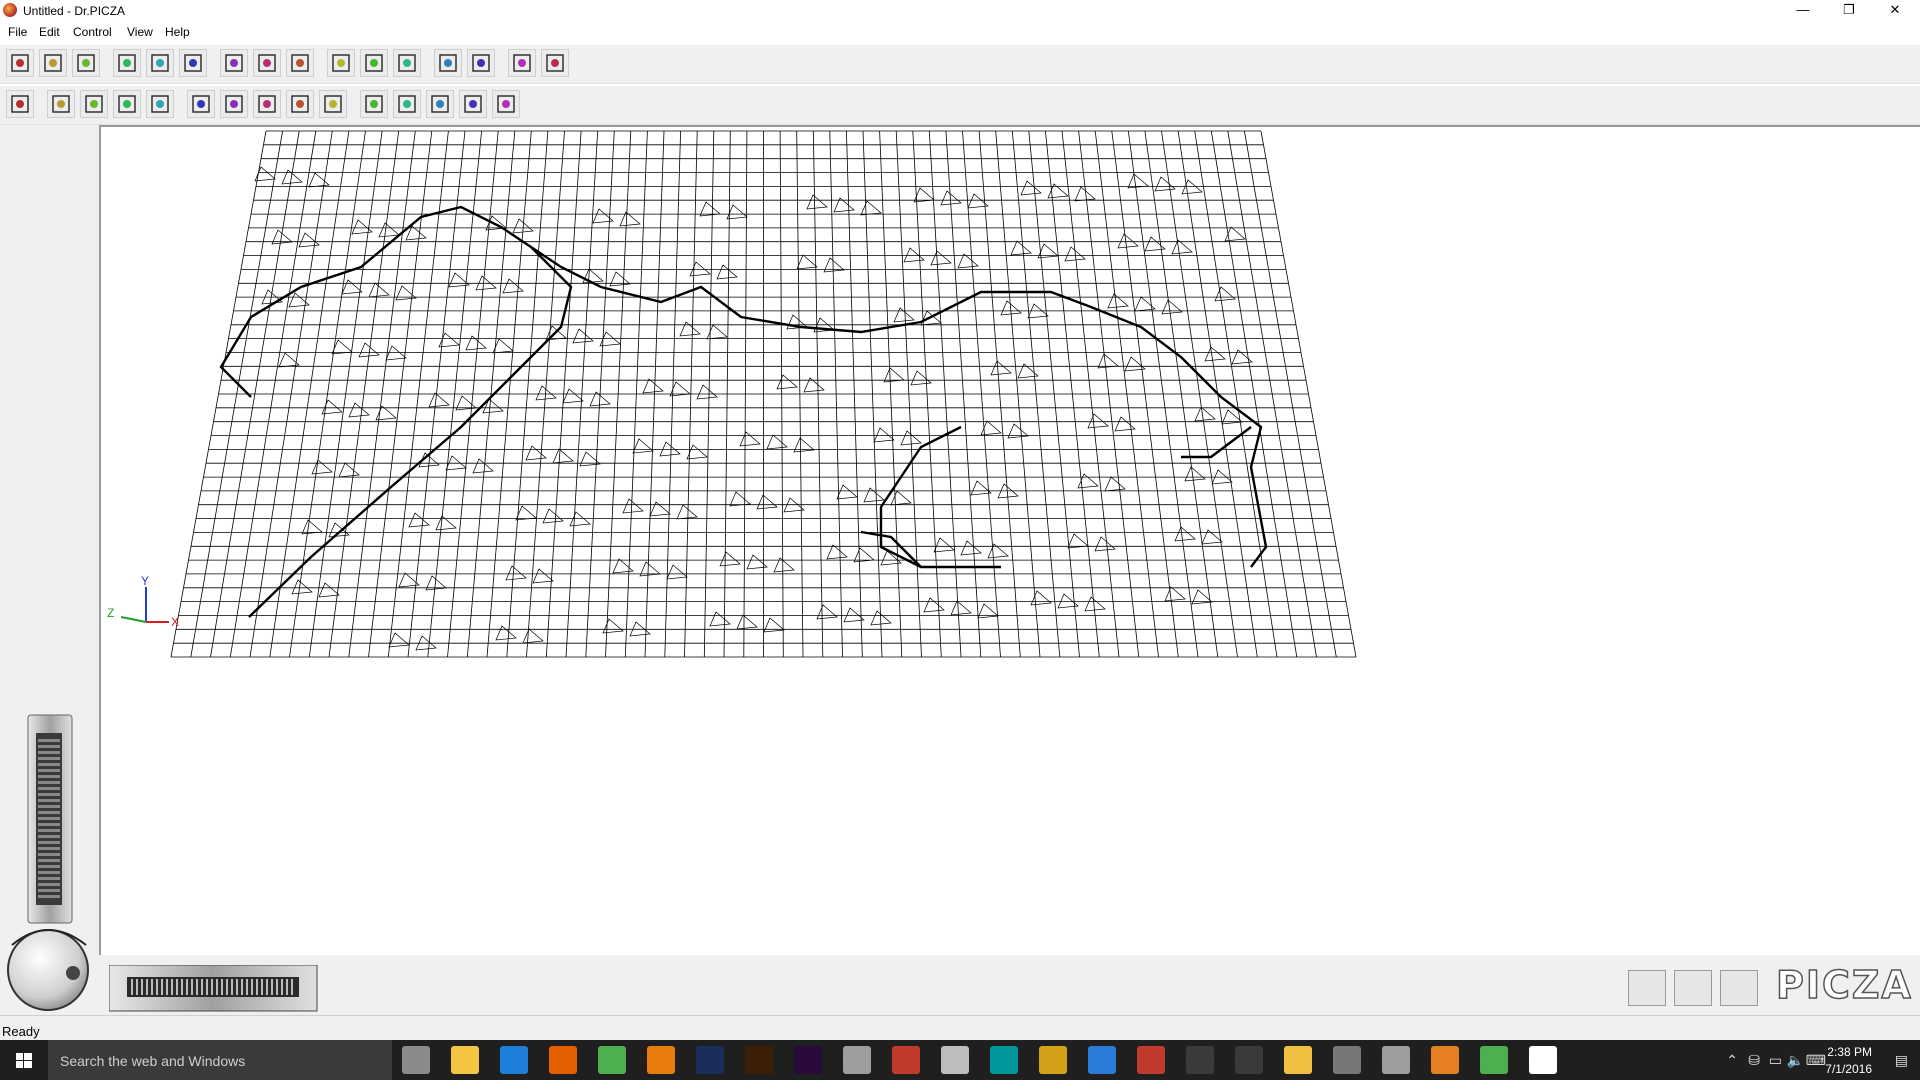 This screenshot has height=1085, width=1920. Describe the element at coordinates (140, 32) in the screenshot. I see `menu-view: View` at that location.